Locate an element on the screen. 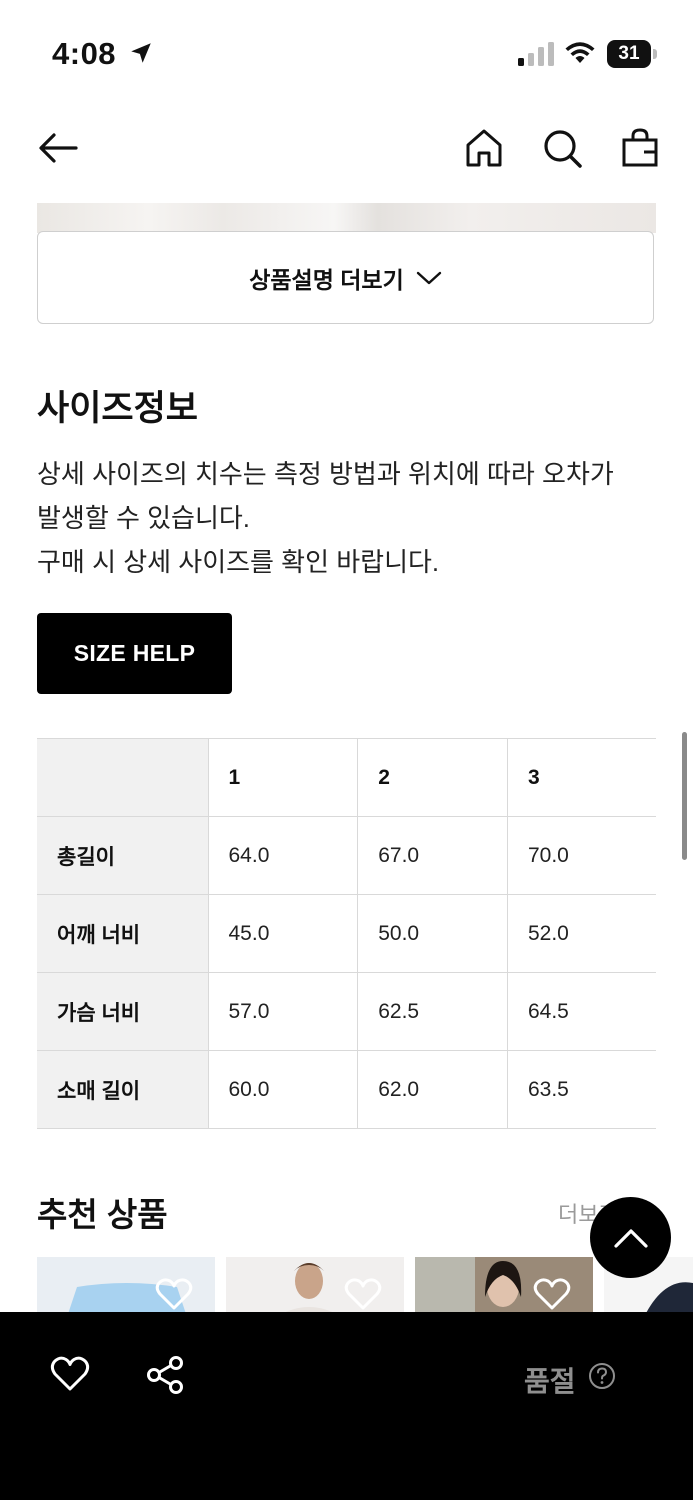 Image resolution: width=693 pixels, height=1500 pixels. scrollbar-thumb is located at coordinates (684, 796).